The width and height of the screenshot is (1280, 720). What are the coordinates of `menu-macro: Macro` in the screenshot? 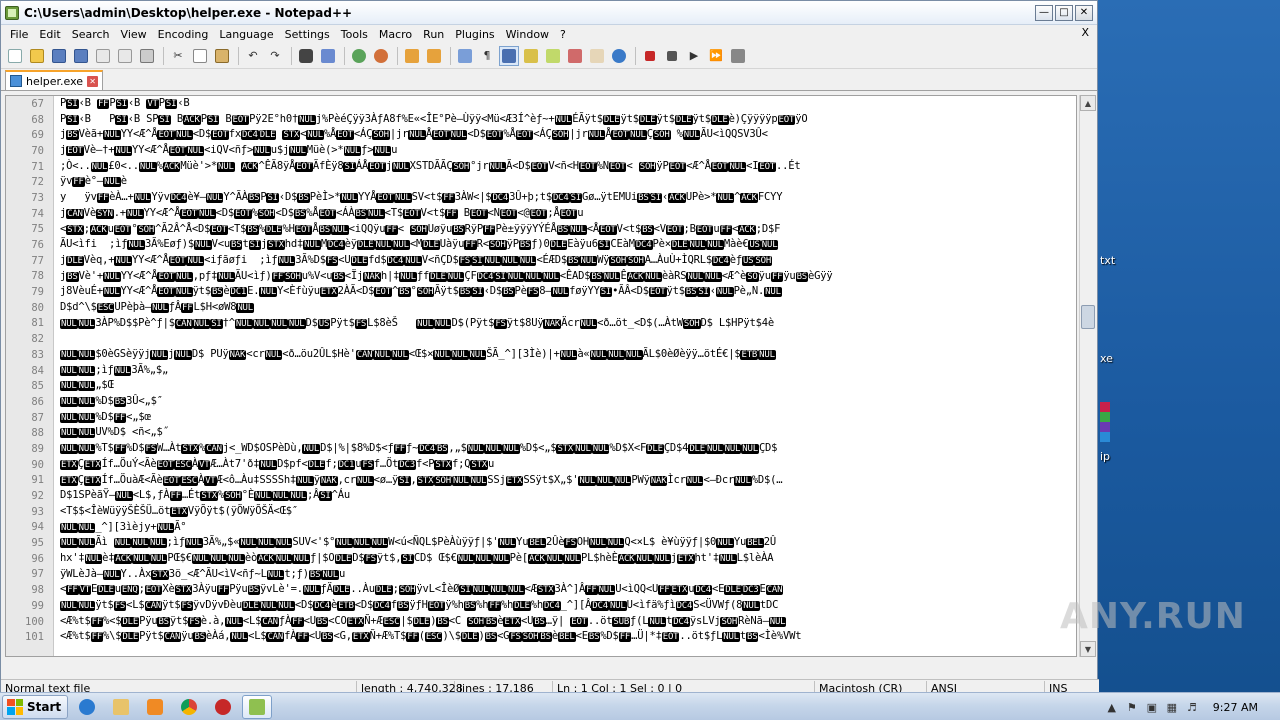 It's located at (396, 34).